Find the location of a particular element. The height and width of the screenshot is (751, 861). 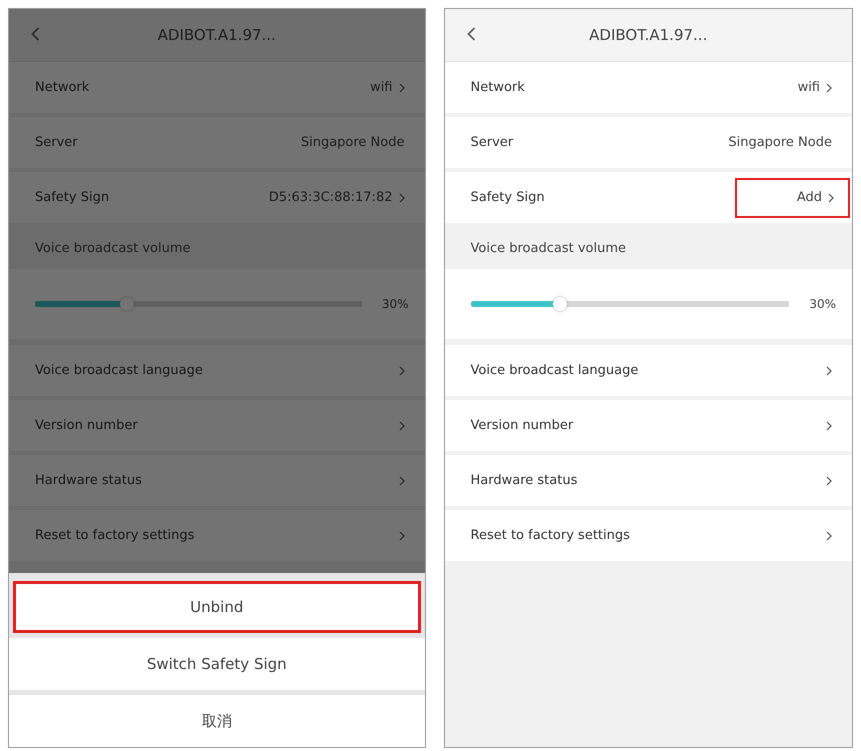

sheet-option: Unbind is located at coordinates (216, 607).